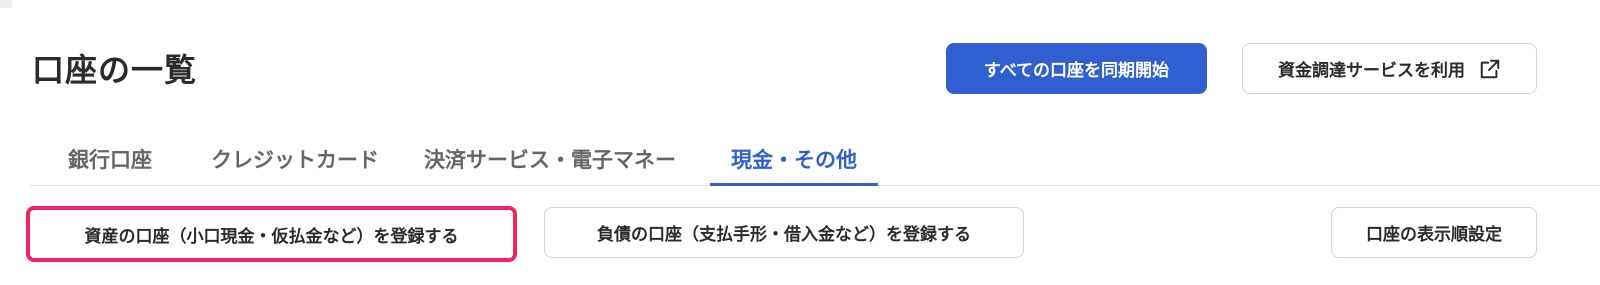 Image resolution: width=1600 pixels, height=285 pixels. I want to click on sync-all-accounts-button: すべての口座を同期開始, so click(1076, 68).